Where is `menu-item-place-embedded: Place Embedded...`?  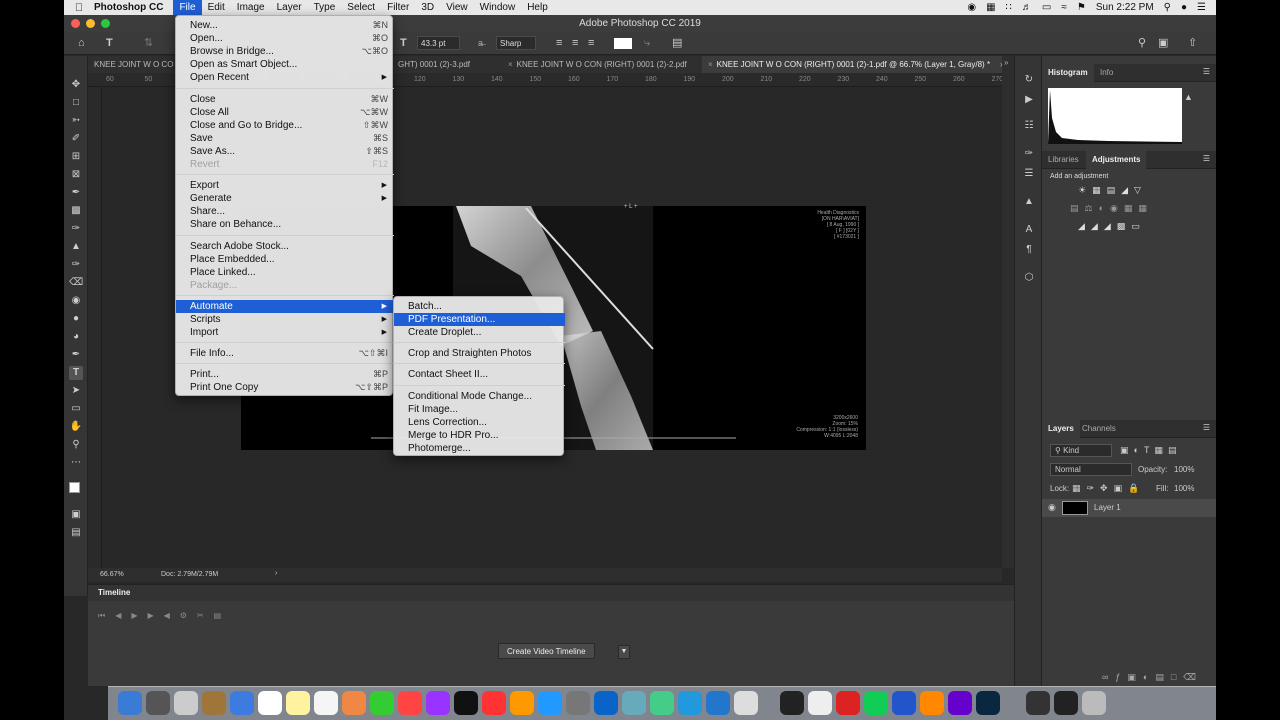 menu-item-place-embedded: Place Embedded... is located at coordinates (285, 259).